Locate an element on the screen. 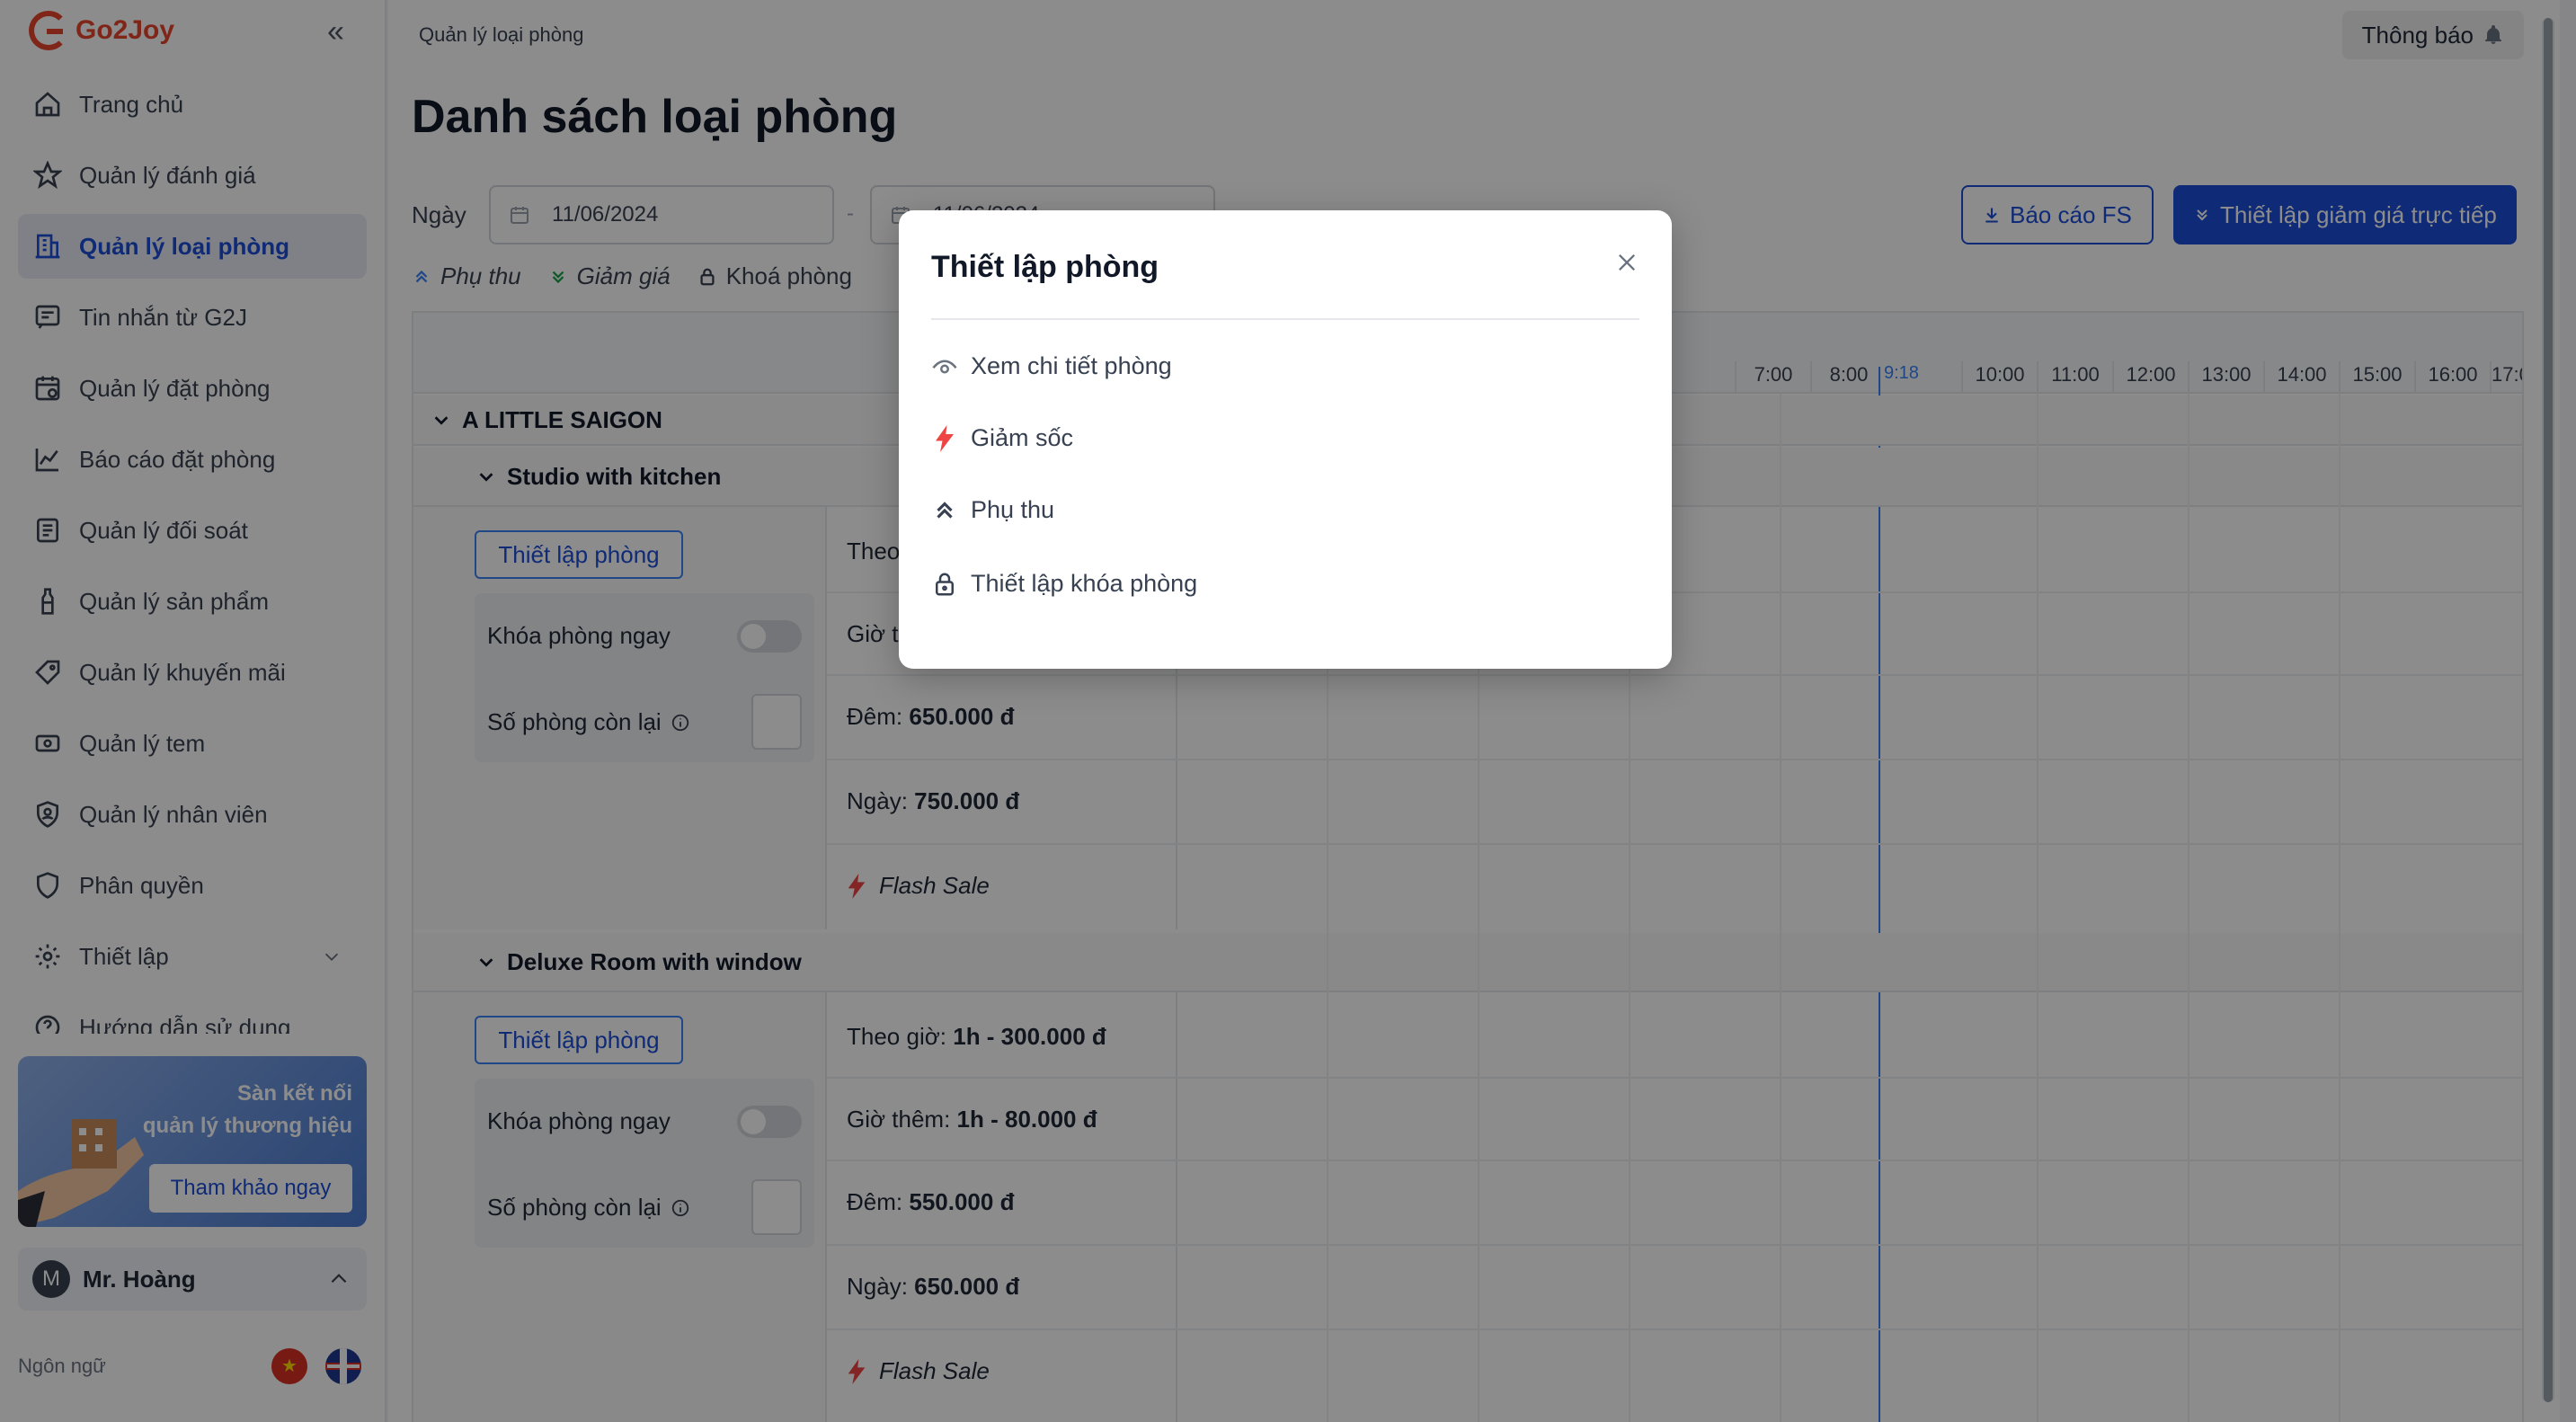  lock-setting-item: Thiết lập khóa phòng is located at coordinates (1064, 584).